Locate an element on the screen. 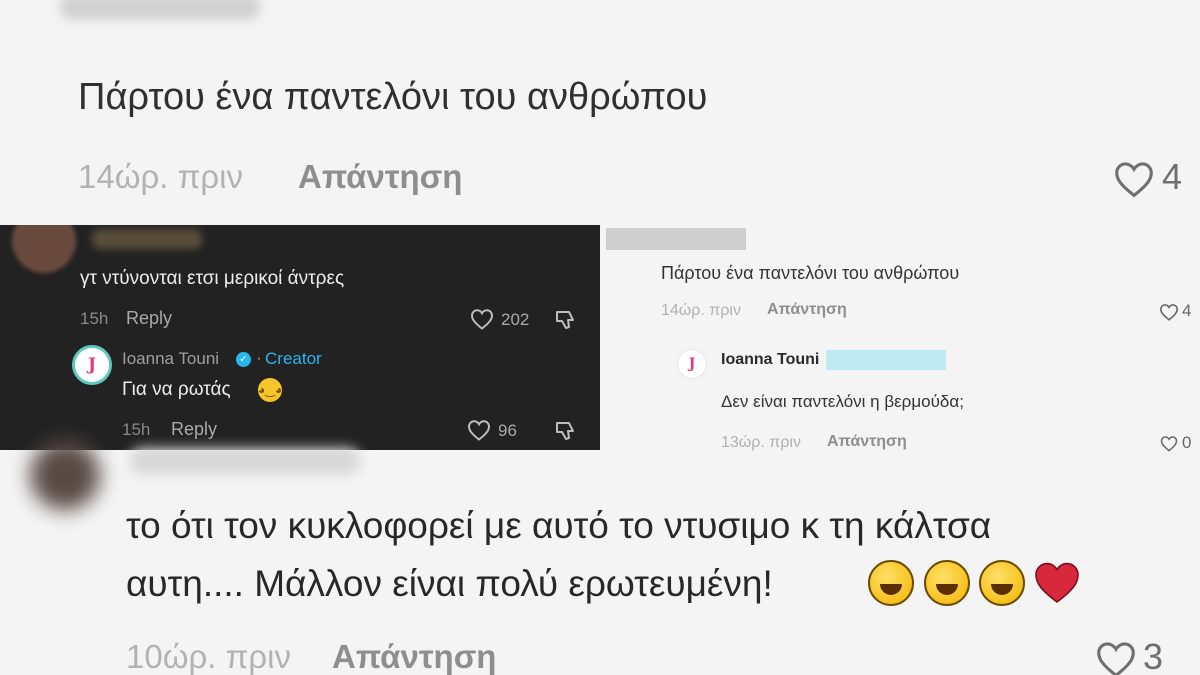 This screenshot has height=675, width=1200. right-reply-like-count: 0 is located at coordinates (1187, 442).